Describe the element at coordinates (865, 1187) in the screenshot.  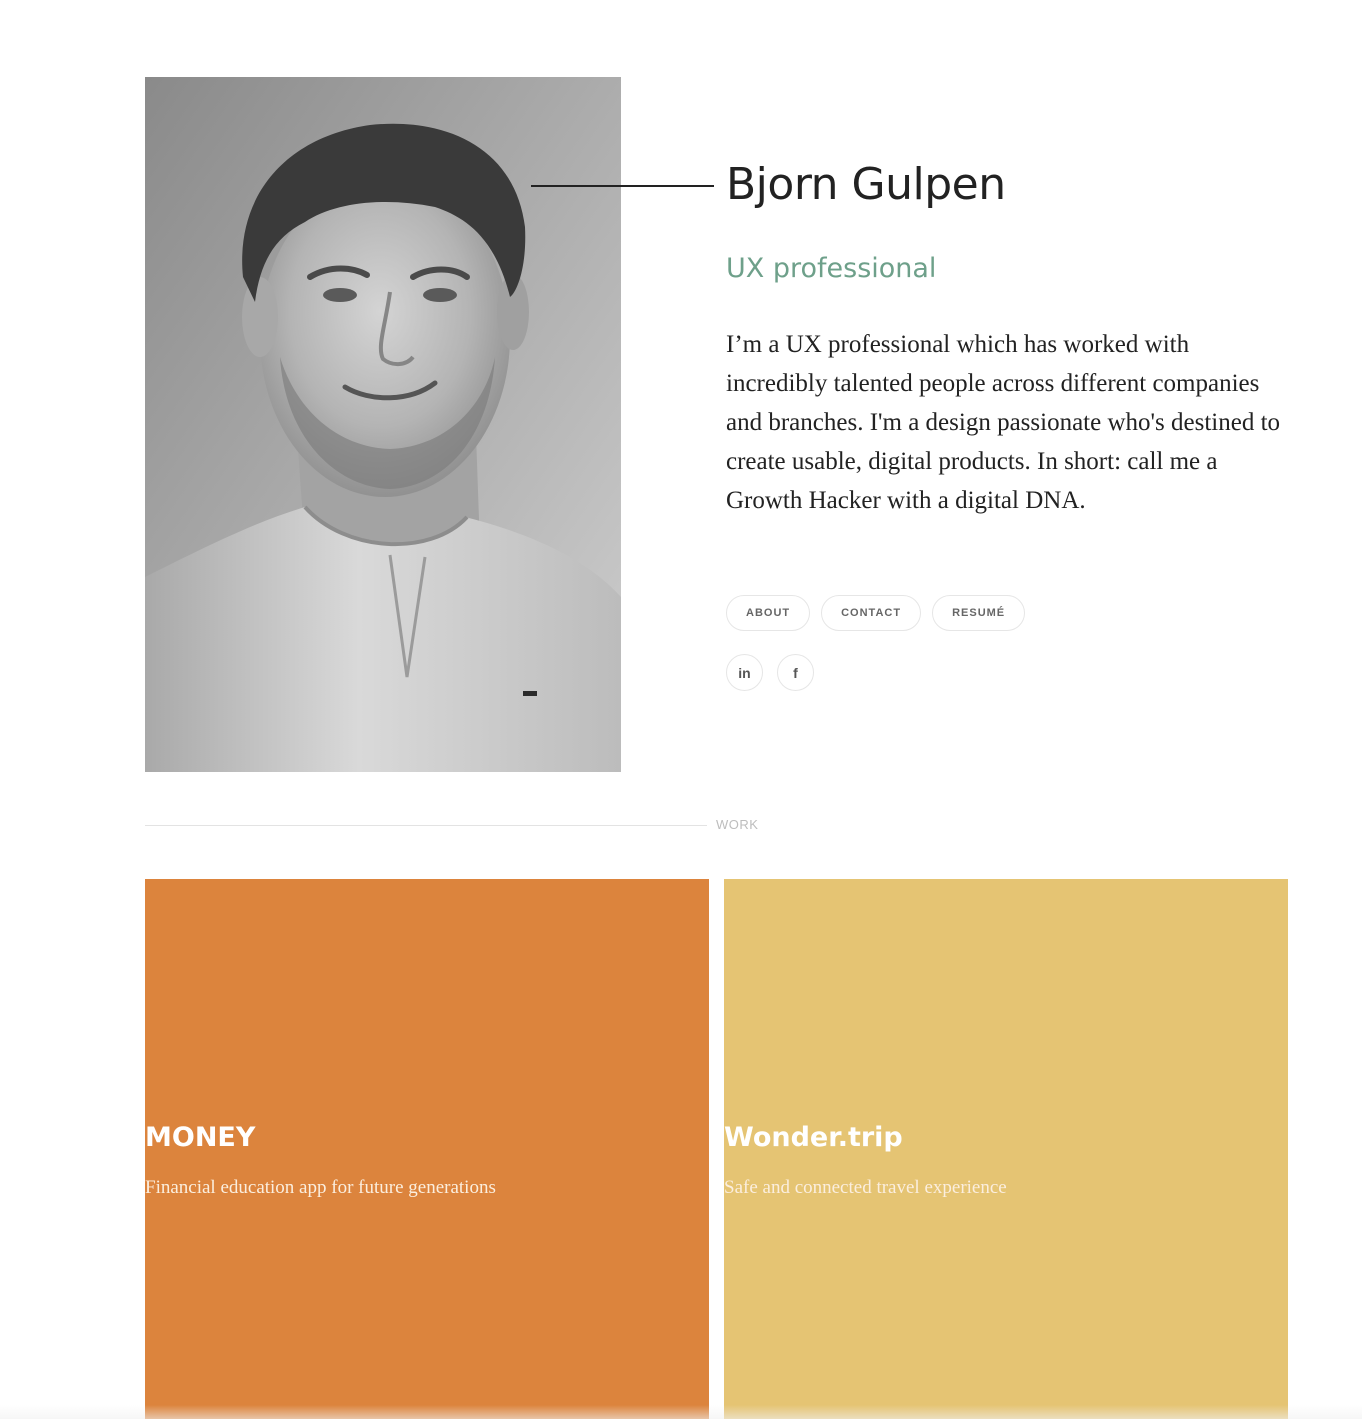
I see `project-subtitle-wondertrip: Safe and connected travel experience` at that location.